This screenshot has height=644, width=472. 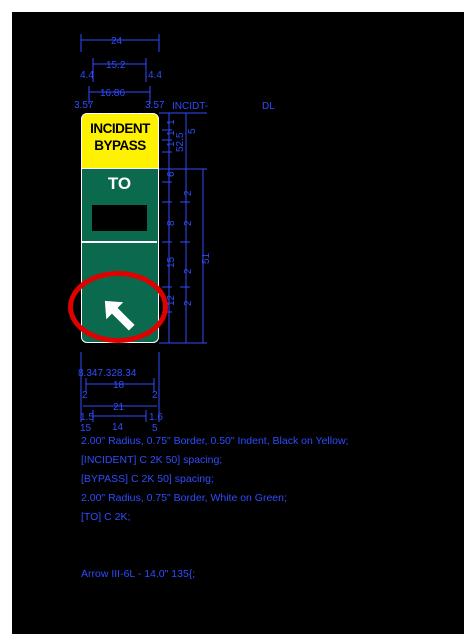 What do you see at coordinates (107, 373) in the screenshot?
I see `dim-bottom-spacing: 8.347.328.34` at bounding box center [107, 373].